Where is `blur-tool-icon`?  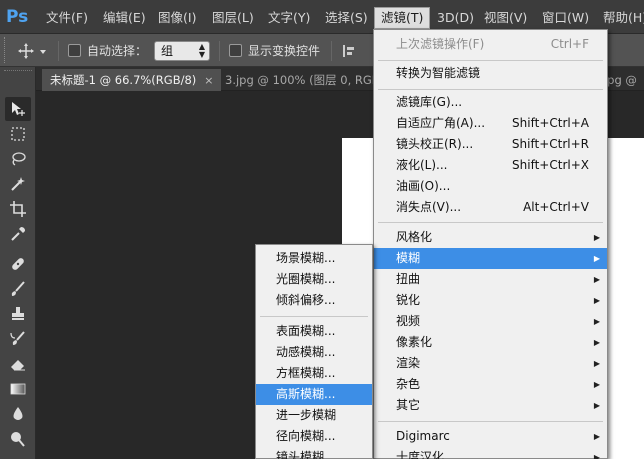 blur-tool-icon is located at coordinates (18, 414).